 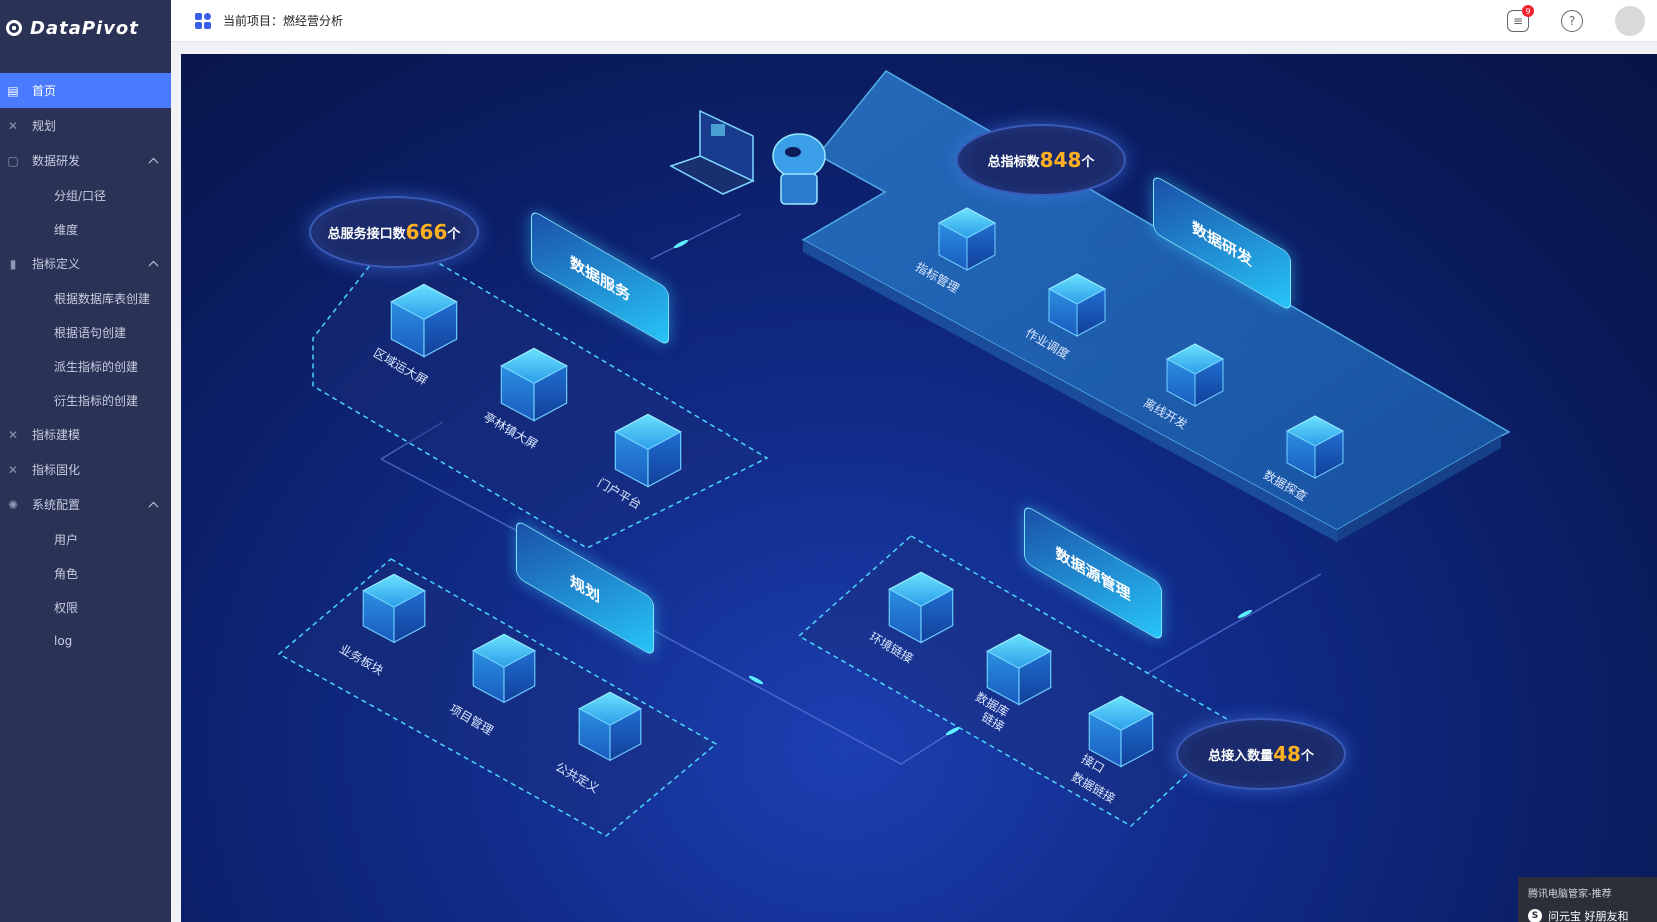 I want to click on help-icon: ?, so click(x=1572, y=21).